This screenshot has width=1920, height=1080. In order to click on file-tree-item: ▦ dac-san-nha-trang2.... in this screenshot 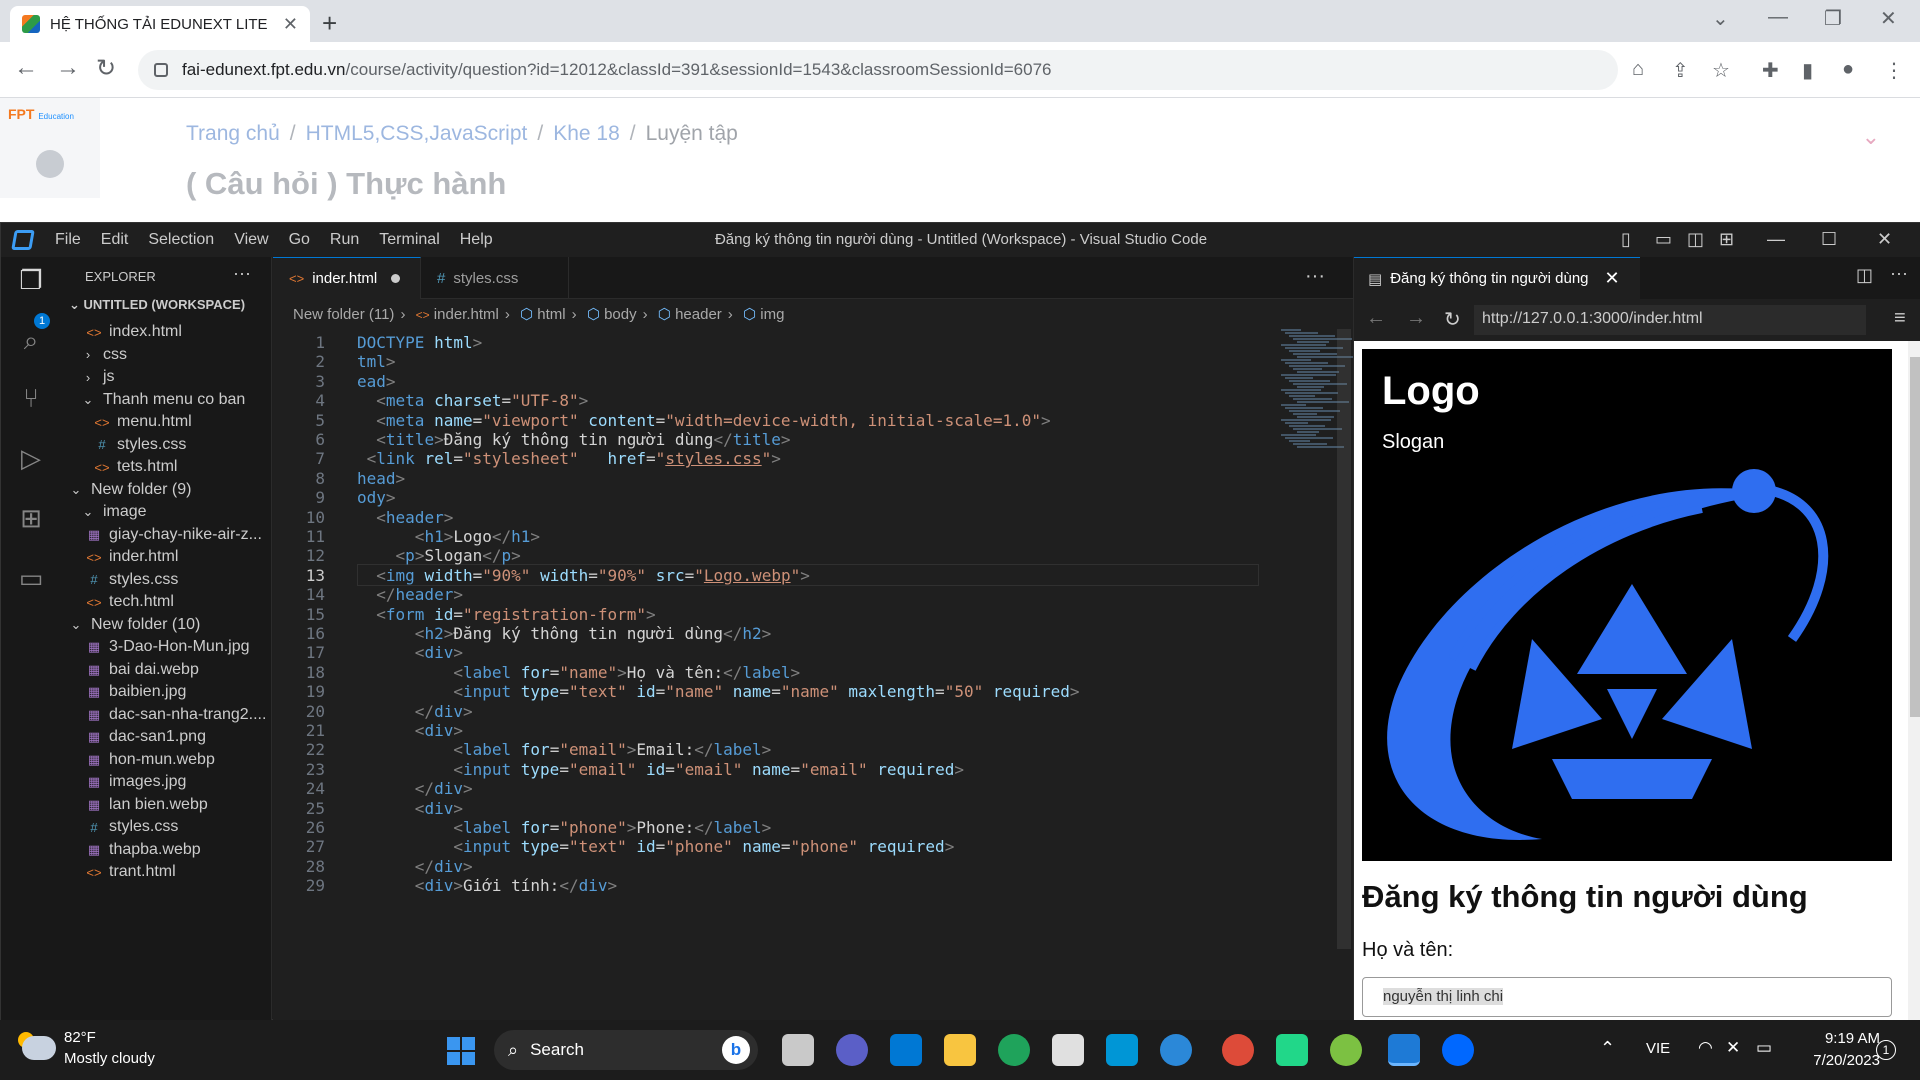, I will do `click(176, 715)`.